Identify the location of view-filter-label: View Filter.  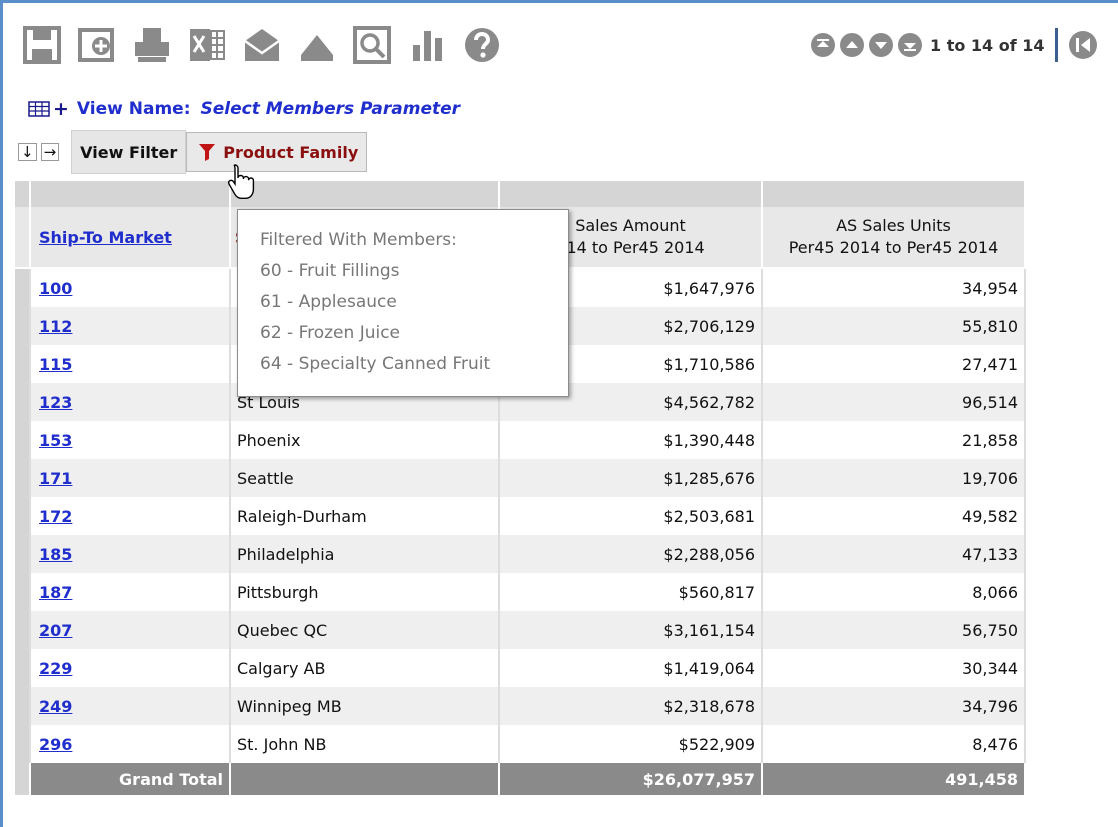
(129, 152).